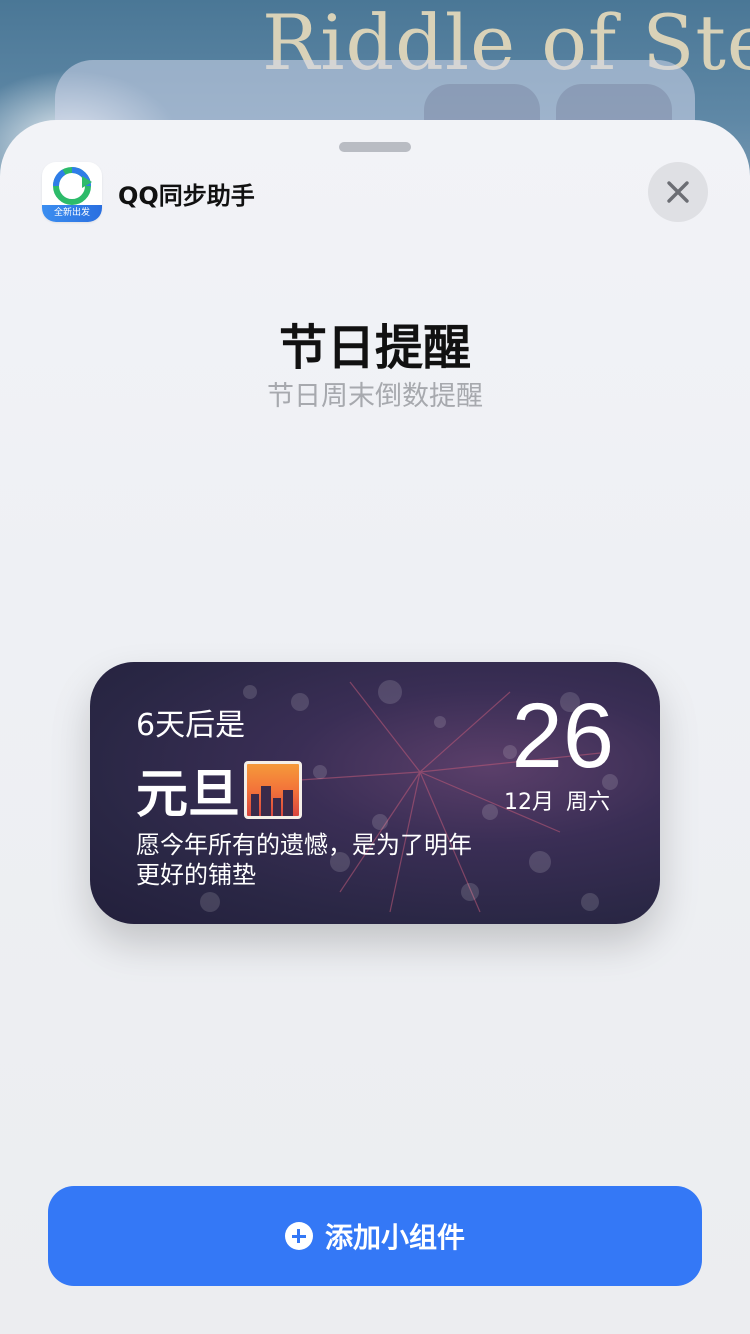  Describe the element at coordinates (528, 802) in the screenshot. I see `month-label: 12月` at that location.